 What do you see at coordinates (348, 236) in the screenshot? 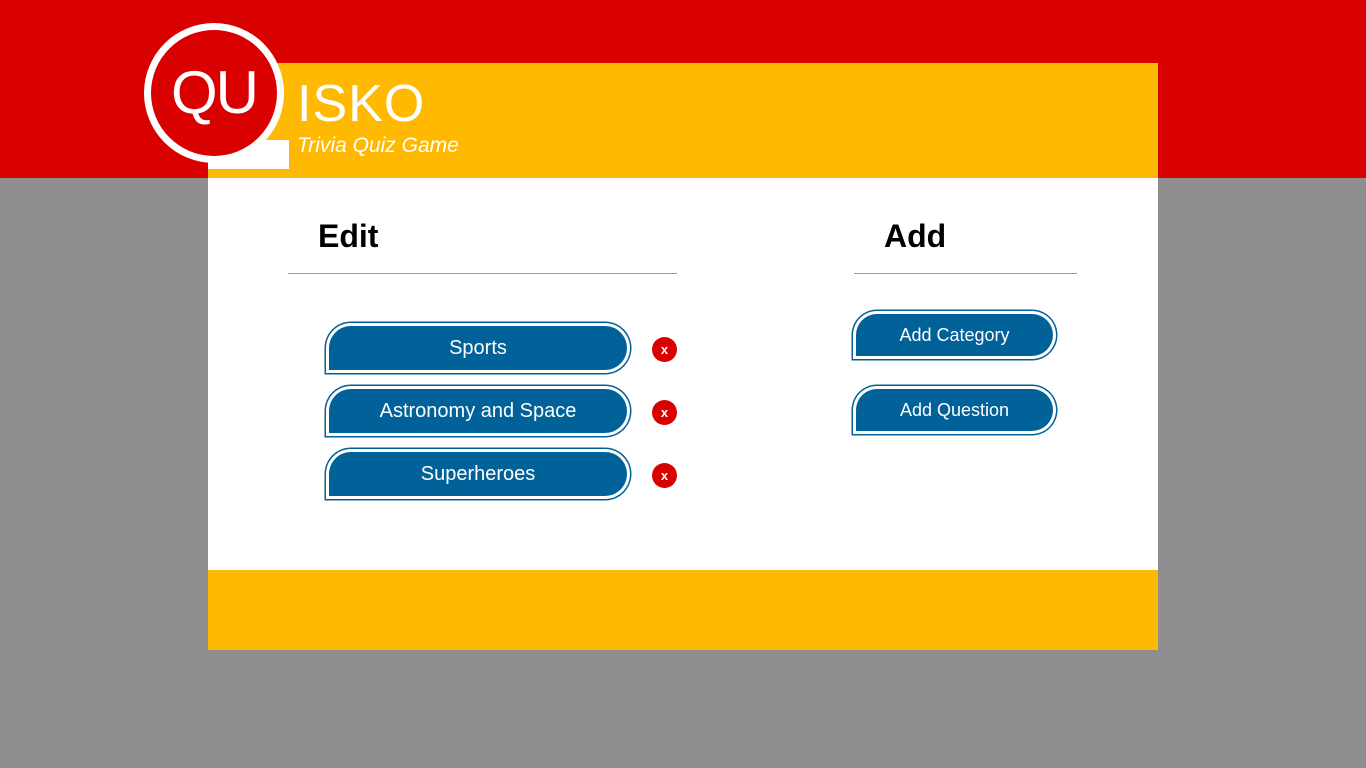
I see `edit-section-title: Edit` at bounding box center [348, 236].